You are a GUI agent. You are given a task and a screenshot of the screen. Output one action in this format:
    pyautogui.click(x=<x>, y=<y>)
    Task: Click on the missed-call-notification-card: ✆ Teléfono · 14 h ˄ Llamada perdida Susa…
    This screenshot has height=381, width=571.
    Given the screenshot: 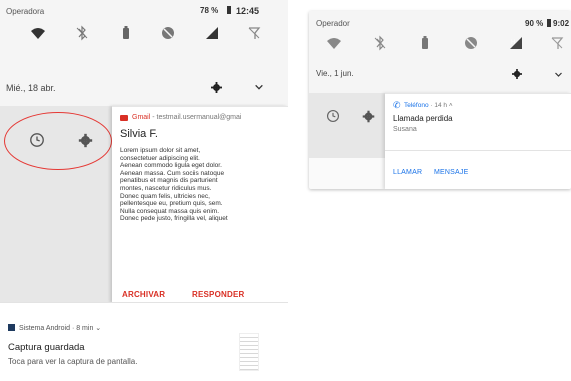 What is the action you would take?
    pyautogui.click(x=478, y=141)
    